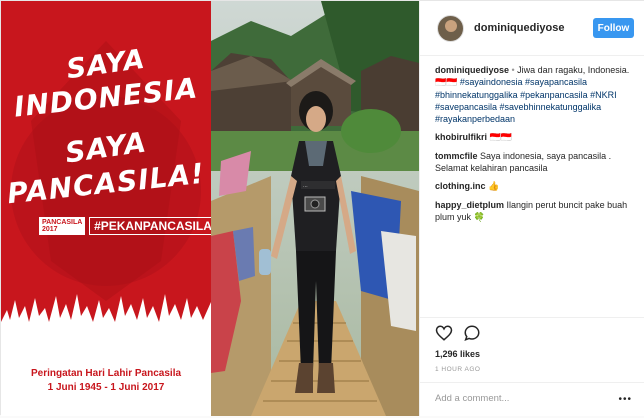  What do you see at coordinates (472, 70) in the screenshot?
I see `comment-username: dominiquediyose` at bounding box center [472, 70].